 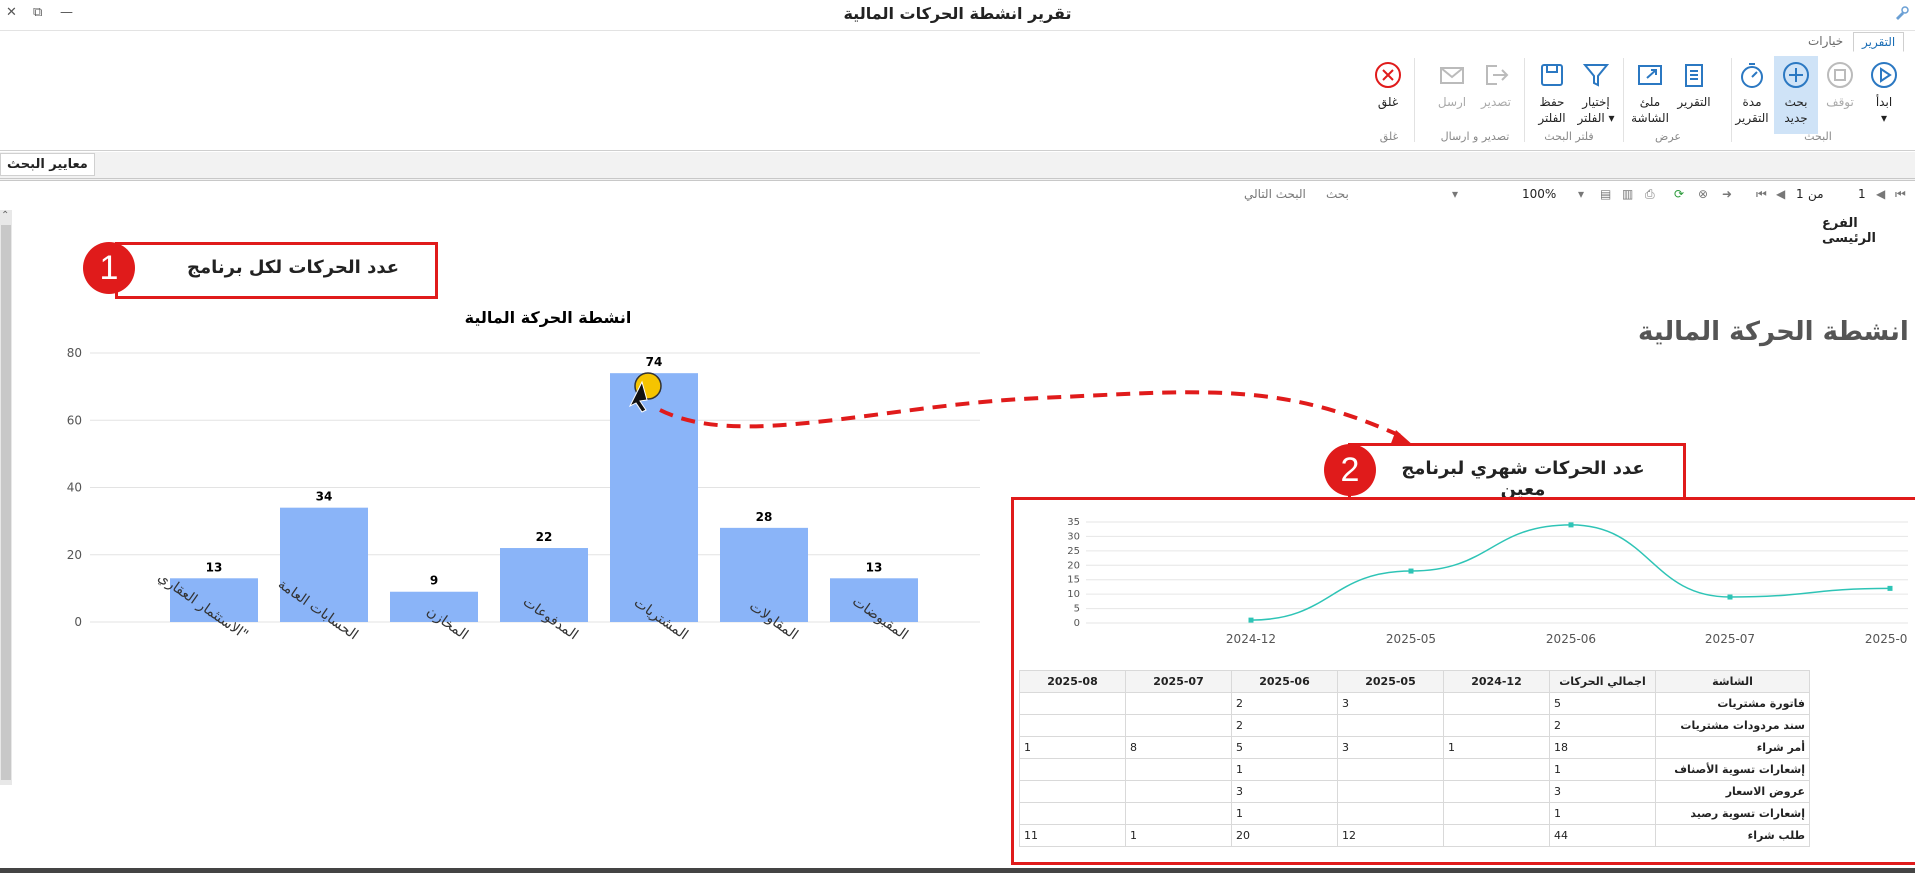 What do you see at coordinates (1703, 194) in the screenshot?
I see `stop-load-icon: ⊗` at bounding box center [1703, 194].